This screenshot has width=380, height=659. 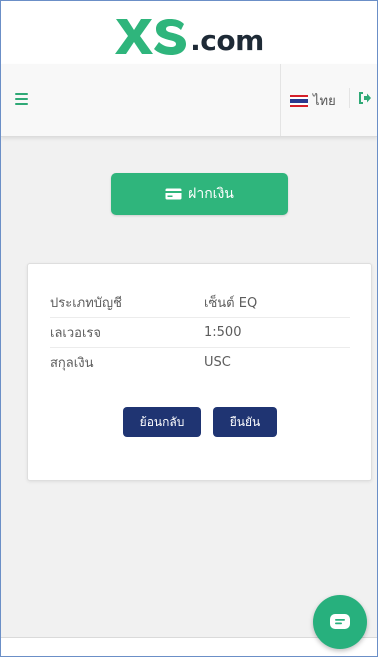 I want to click on account-type-value: เซ็นต์ EQ, so click(x=231, y=303).